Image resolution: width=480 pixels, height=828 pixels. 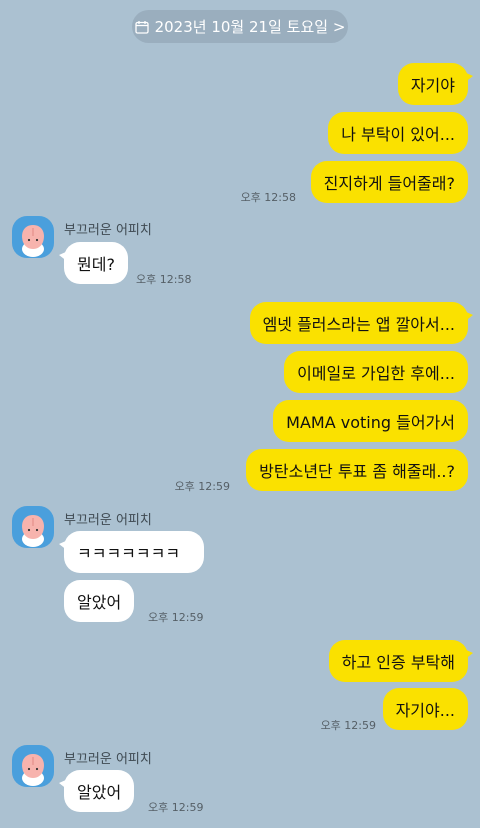 What do you see at coordinates (435, 84) in the screenshot?
I see `my-message: 자기야` at bounding box center [435, 84].